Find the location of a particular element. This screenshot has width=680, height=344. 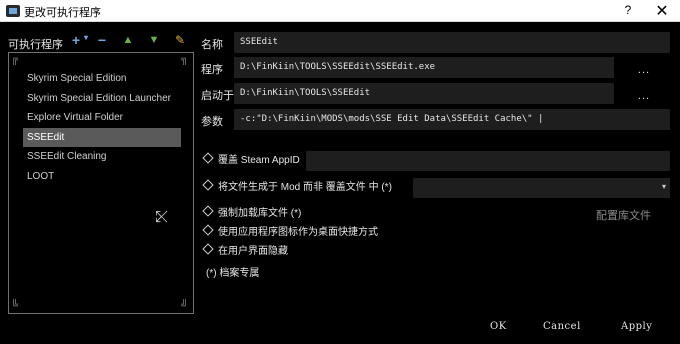

close-button: ✕ is located at coordinates (662, 11).